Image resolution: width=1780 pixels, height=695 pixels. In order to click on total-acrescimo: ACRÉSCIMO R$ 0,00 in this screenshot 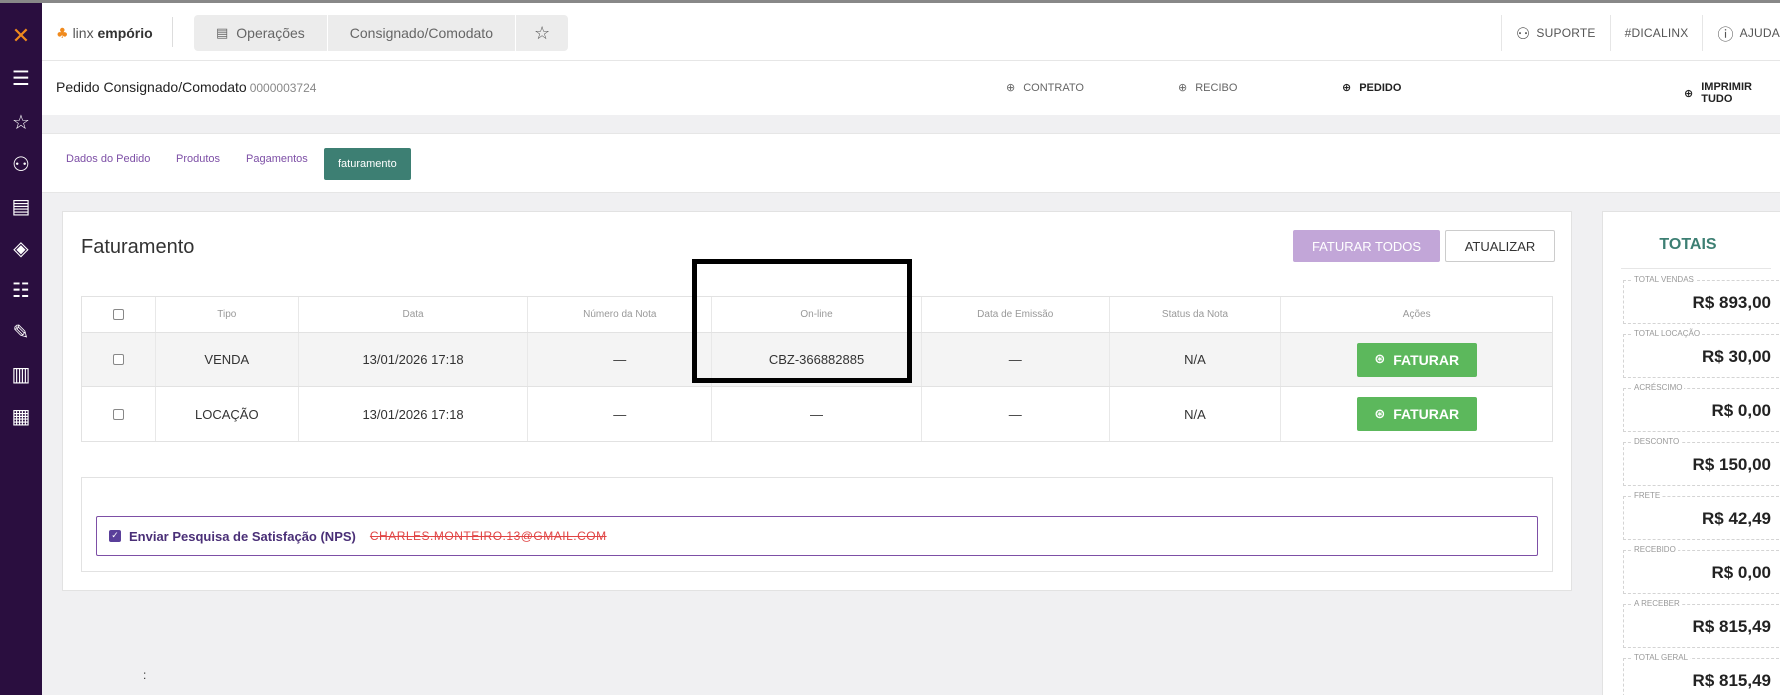, I will do `click(1701, 407)`.